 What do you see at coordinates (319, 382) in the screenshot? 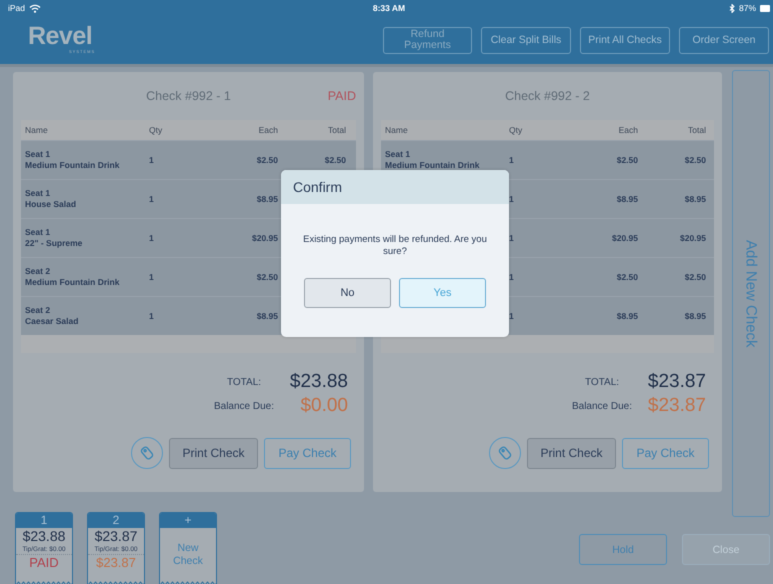
I see `total-amount: $23.88` at bounding box center [319, 382].